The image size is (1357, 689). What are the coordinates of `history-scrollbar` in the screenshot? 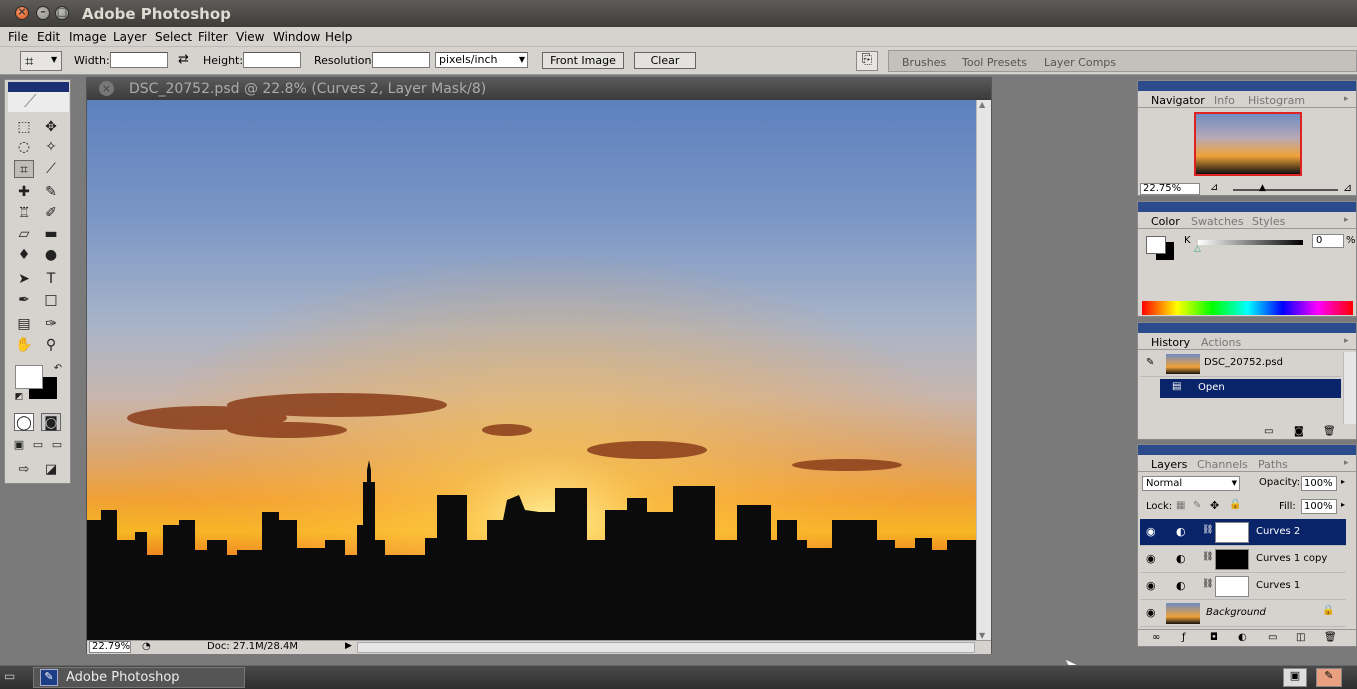 It's located at (1349, 388).